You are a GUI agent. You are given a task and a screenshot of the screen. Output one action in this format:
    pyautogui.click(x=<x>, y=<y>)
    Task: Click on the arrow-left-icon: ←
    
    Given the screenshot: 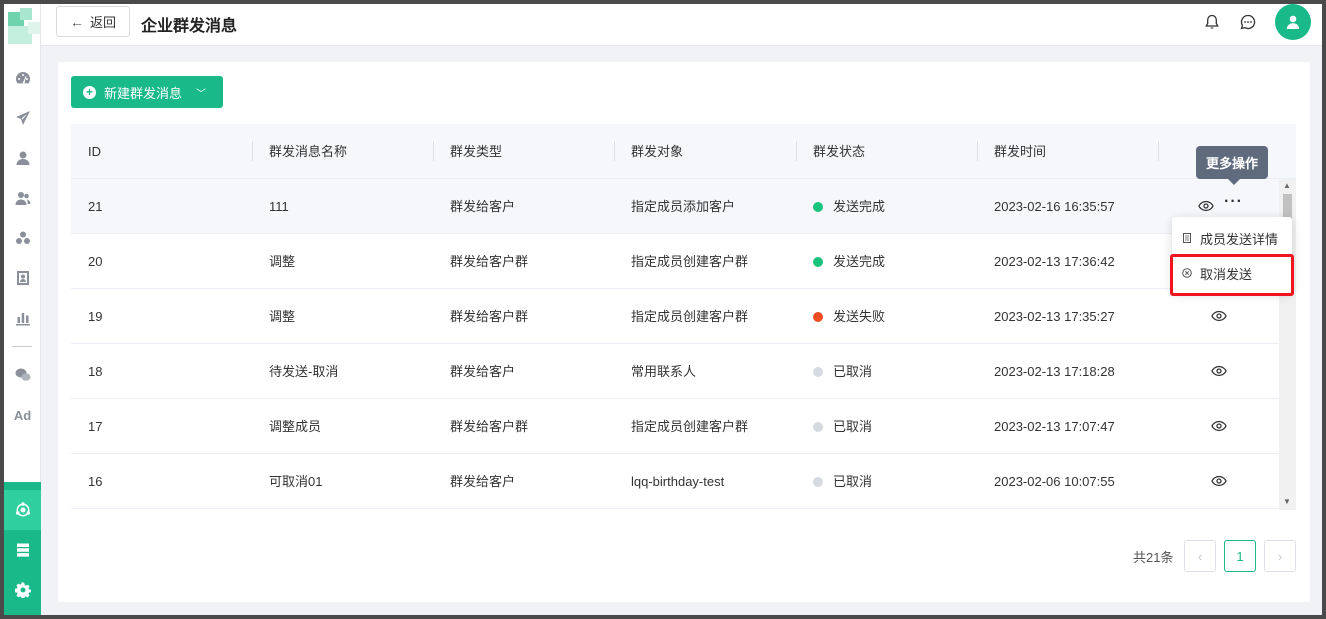 What is the action you would take?
    pyautogui.click(x=76, y=21)
    